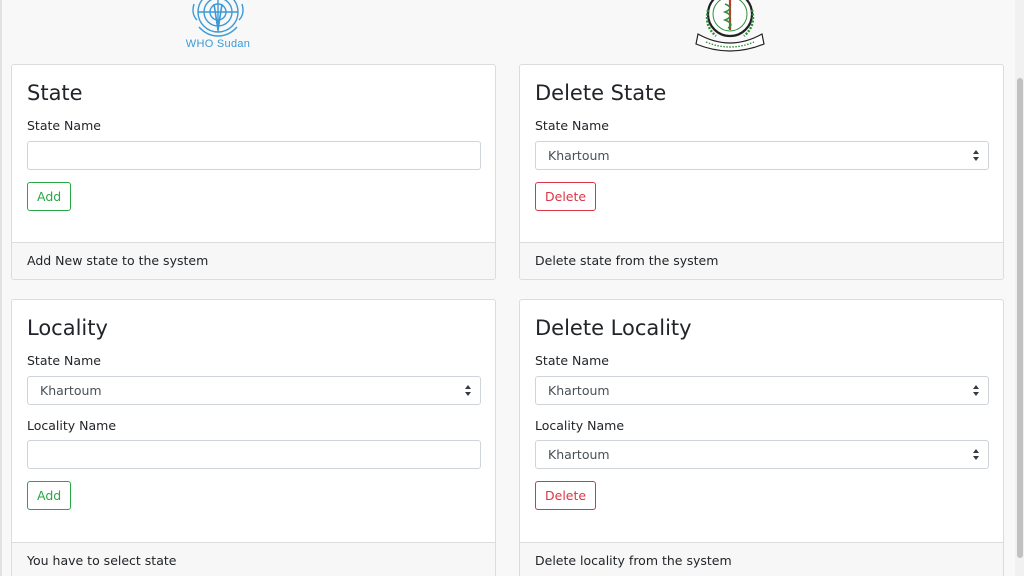  I want to click on add-state-button: Add, so click(49, 196).